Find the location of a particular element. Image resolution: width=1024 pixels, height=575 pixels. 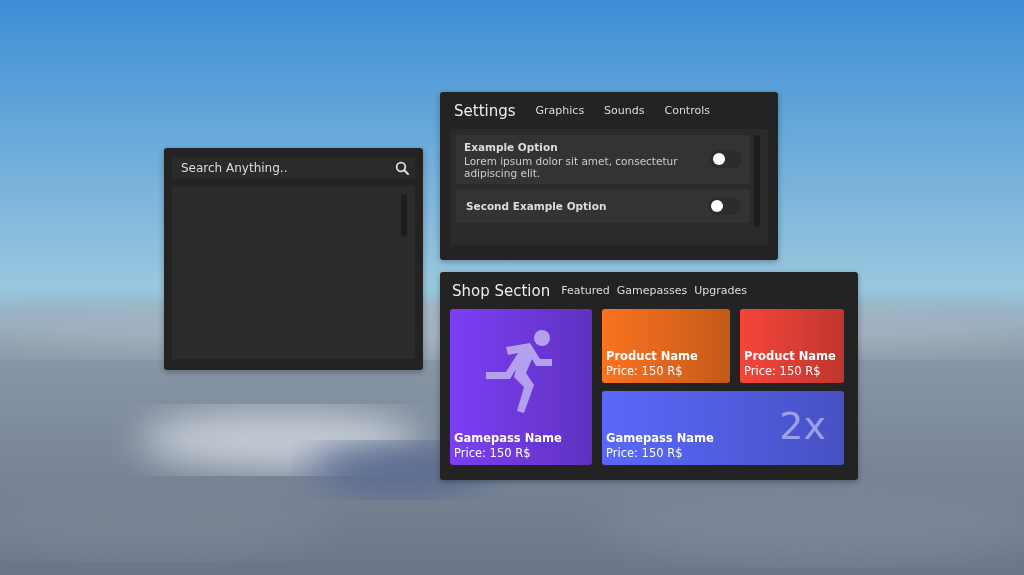

tab: Featured is located at coordinates (585, 291).